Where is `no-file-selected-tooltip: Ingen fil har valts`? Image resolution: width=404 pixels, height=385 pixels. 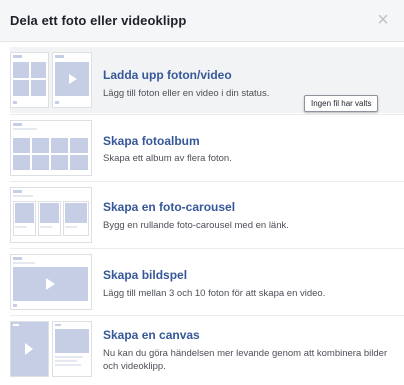 no-file-selected-tooltip: Ingen fil har valts is located at coordinates (341, 103).